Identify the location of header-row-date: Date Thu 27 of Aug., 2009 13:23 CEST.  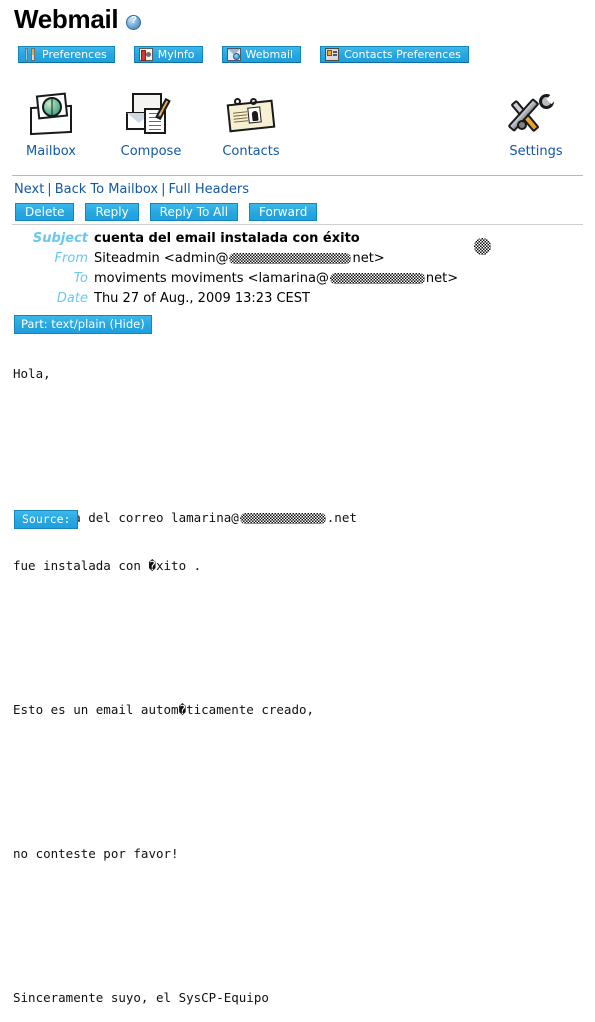
(297, 300).